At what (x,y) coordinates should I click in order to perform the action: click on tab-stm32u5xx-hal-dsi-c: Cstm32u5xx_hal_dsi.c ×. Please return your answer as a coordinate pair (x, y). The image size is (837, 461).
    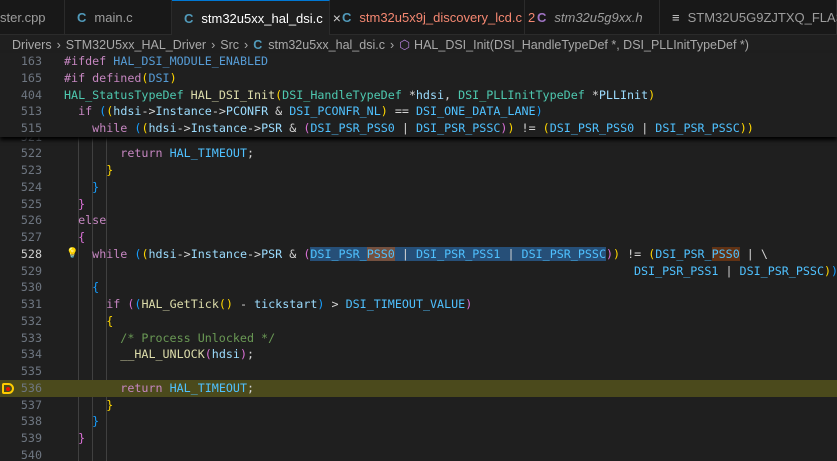
    Looking at the image, I should click on (256, 17).